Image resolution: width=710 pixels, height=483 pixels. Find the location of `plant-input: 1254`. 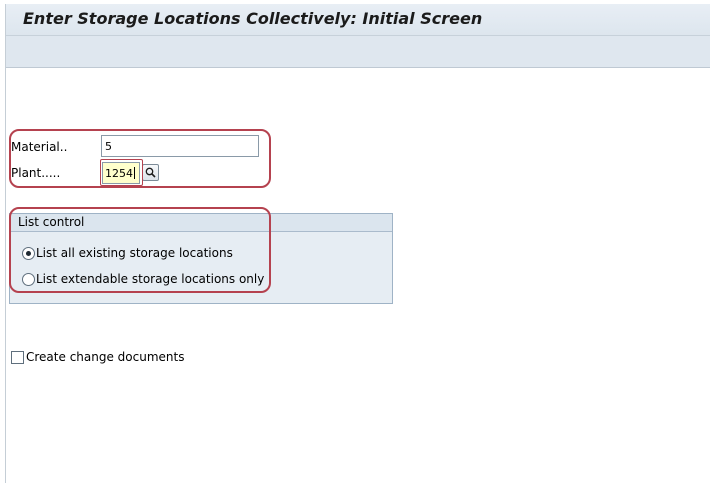

plant-input: 1254 is located at coordinates (121, 173).